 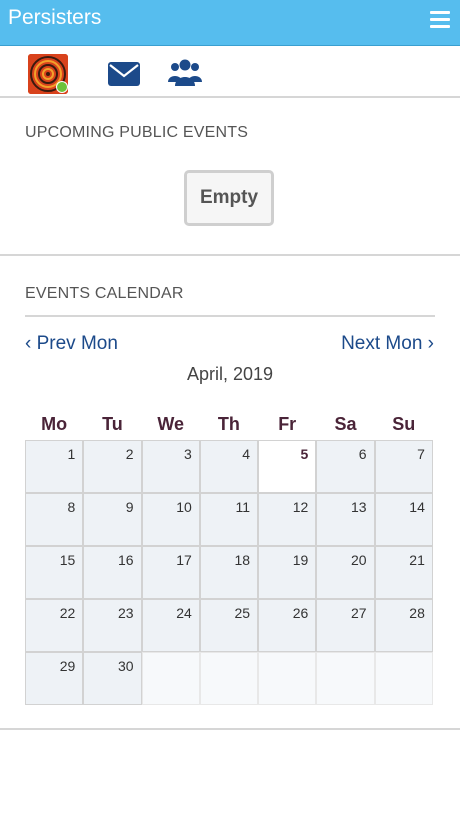 What do you see at coordinates (417, 613) in the screenshot?
I see `day-number: 28` at bounding box center [417, 613].